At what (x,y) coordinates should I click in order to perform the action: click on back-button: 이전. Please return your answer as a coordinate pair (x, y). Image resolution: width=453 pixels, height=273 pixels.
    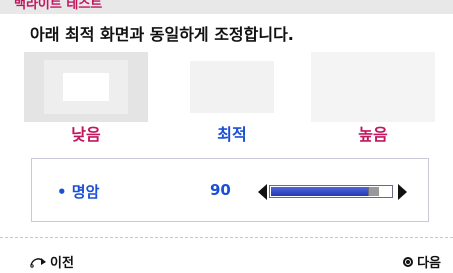
    Looking at the image, I should click on (51, 261).